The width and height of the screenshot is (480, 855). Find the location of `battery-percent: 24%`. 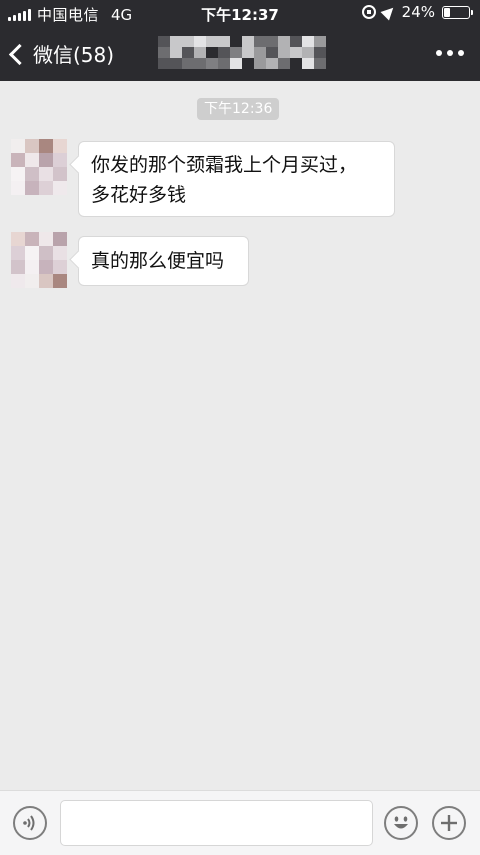

battery-percent: 24% is located at coordinates (418, 12).